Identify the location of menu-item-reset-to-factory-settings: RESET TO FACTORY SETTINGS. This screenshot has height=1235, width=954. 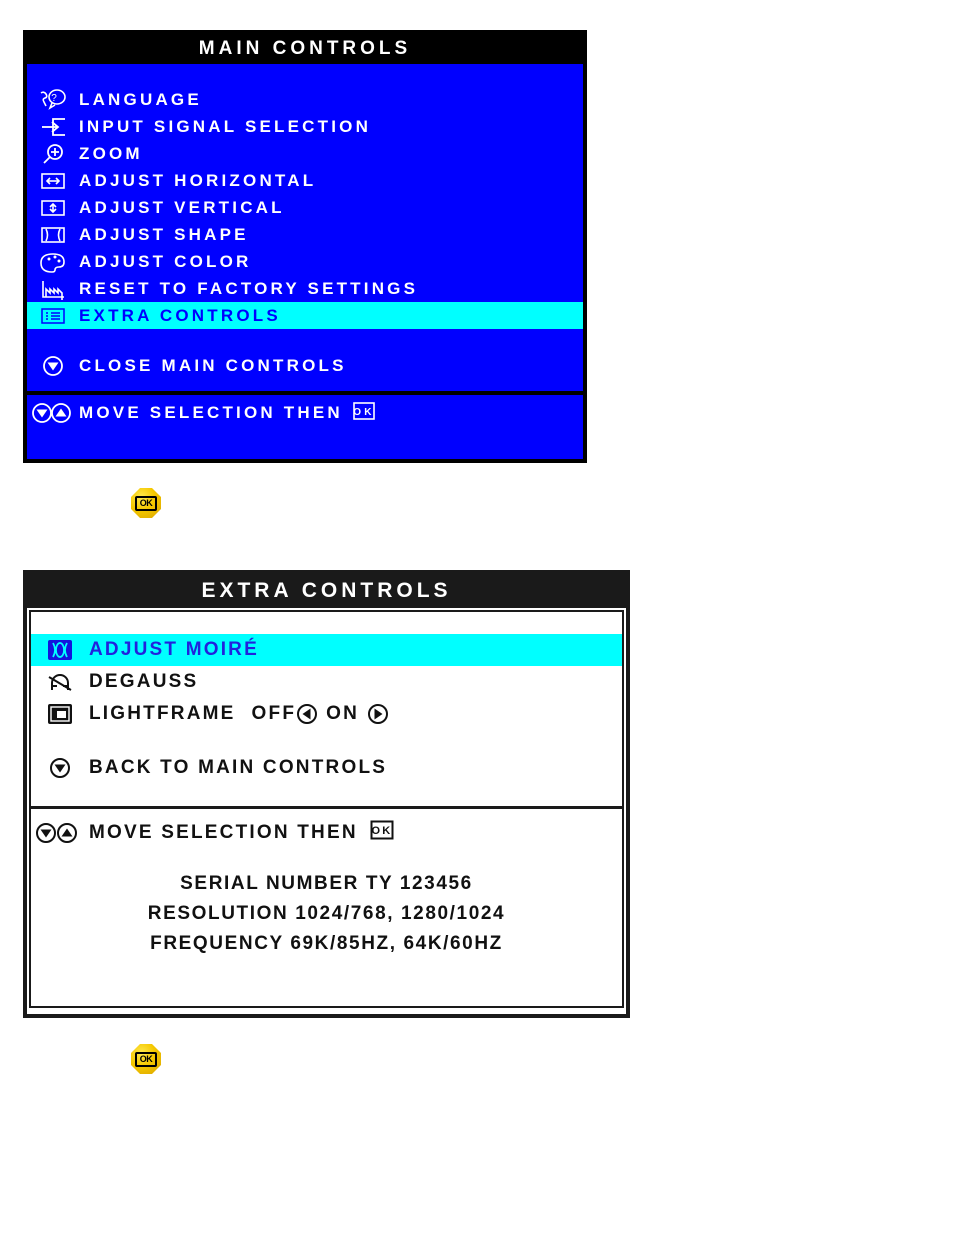
(305, 288).